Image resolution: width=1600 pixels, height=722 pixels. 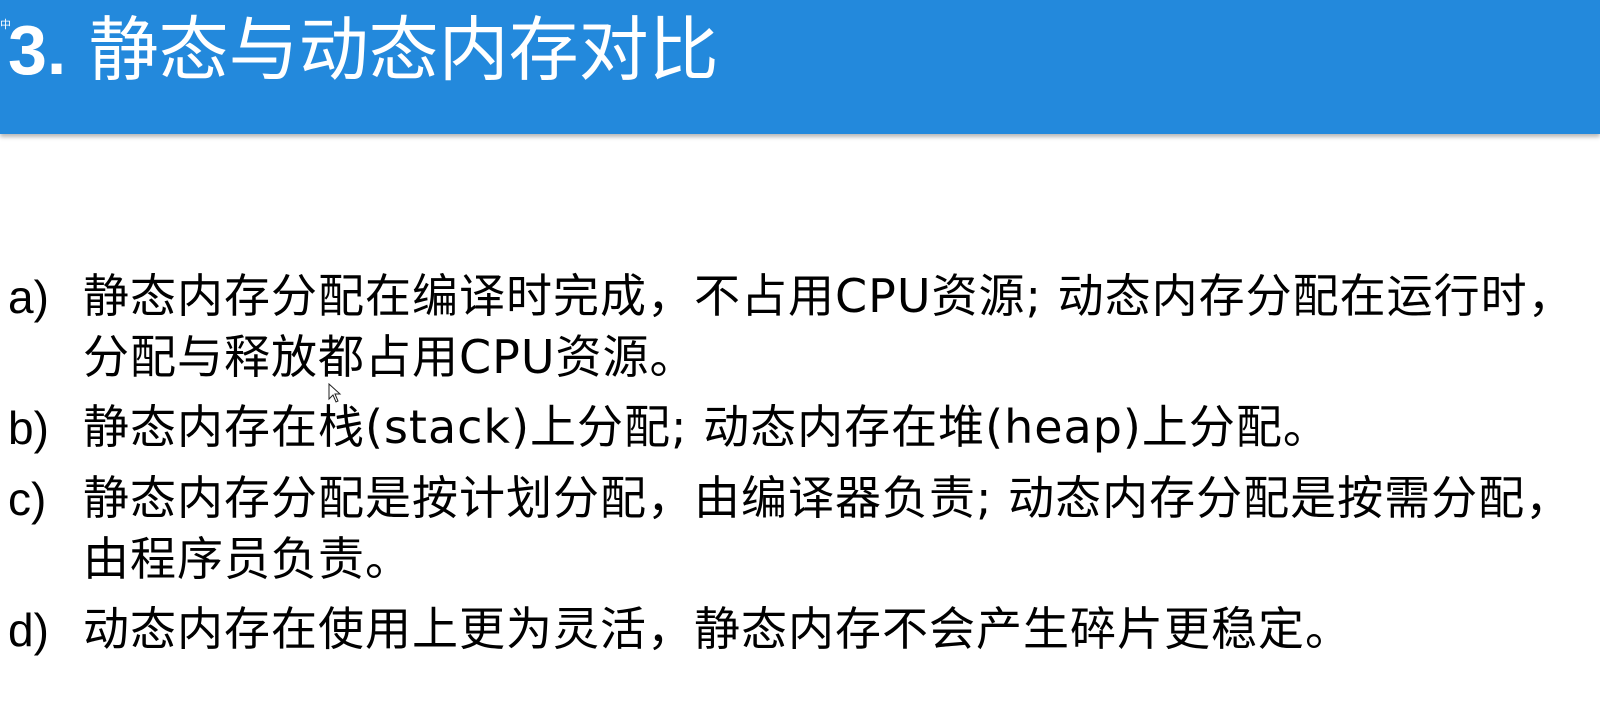 I want to click on list-item-b: b) 静态内存在栈(stack)上分配; 动态内存在堆(heap)上分配。, so click(x=800, y=428).